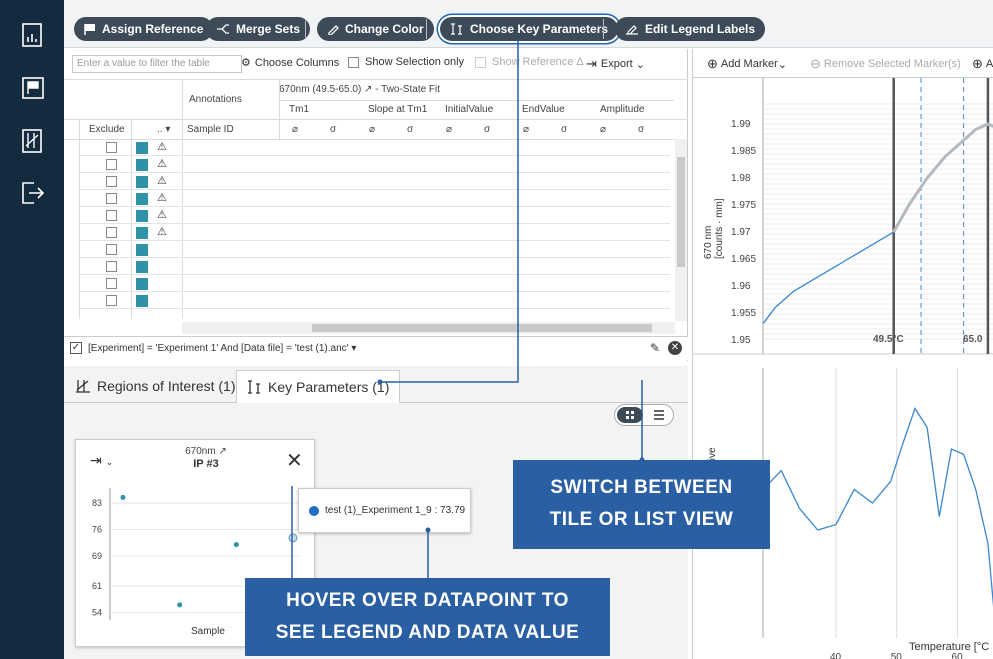 The width and height of the screenshot is (993, 659). What do you see at coordinates (157, 64) in the screenshot?
I see `table-filter-input: Enter a value to filter the table` at bounding box center [157, 64].